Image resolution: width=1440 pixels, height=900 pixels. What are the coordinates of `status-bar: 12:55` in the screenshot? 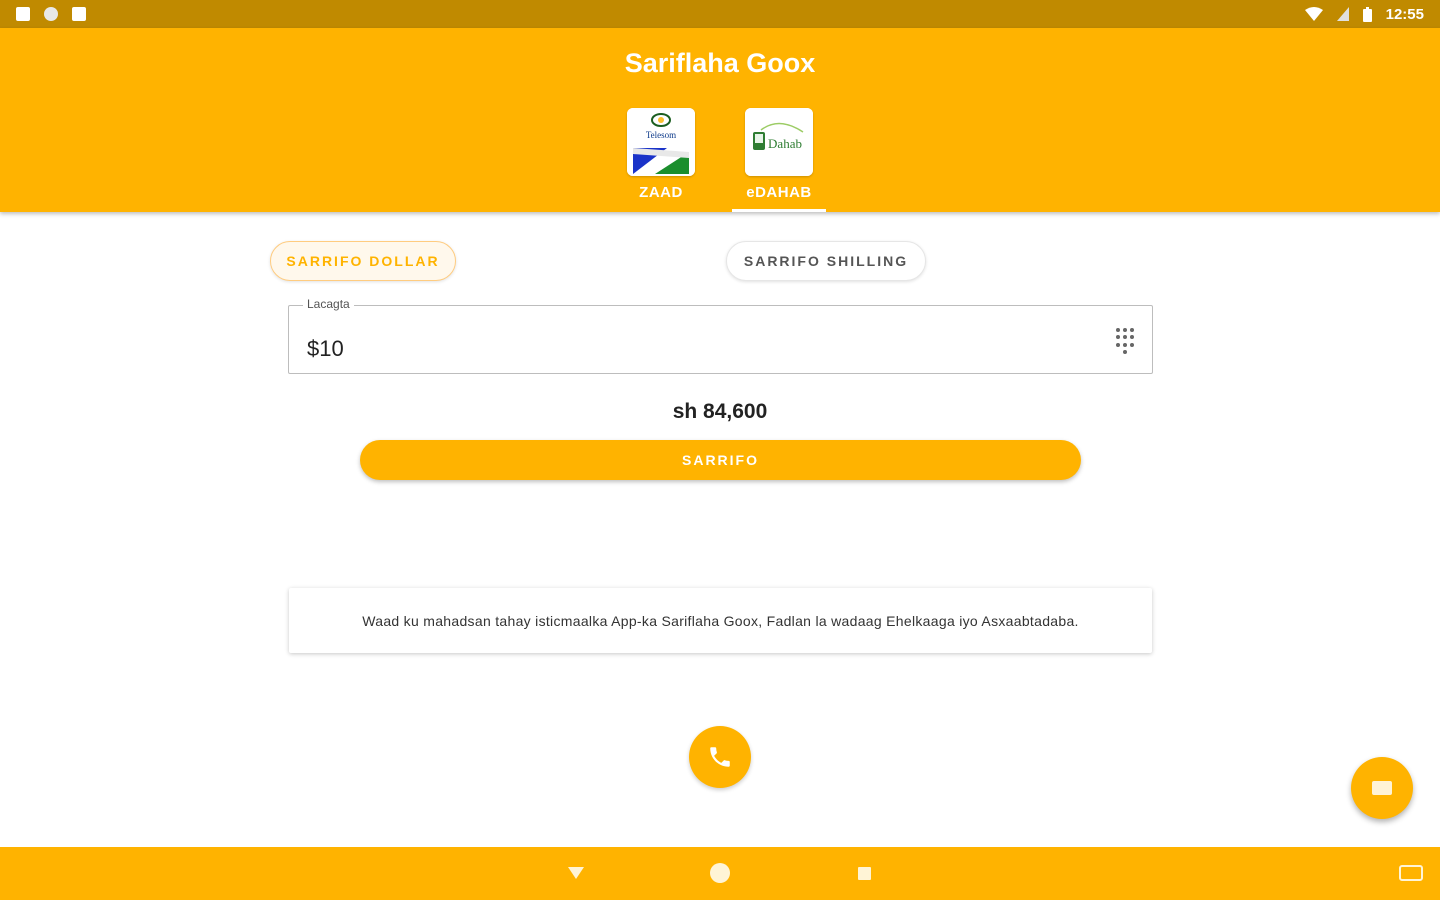 It's located at (720, 14).